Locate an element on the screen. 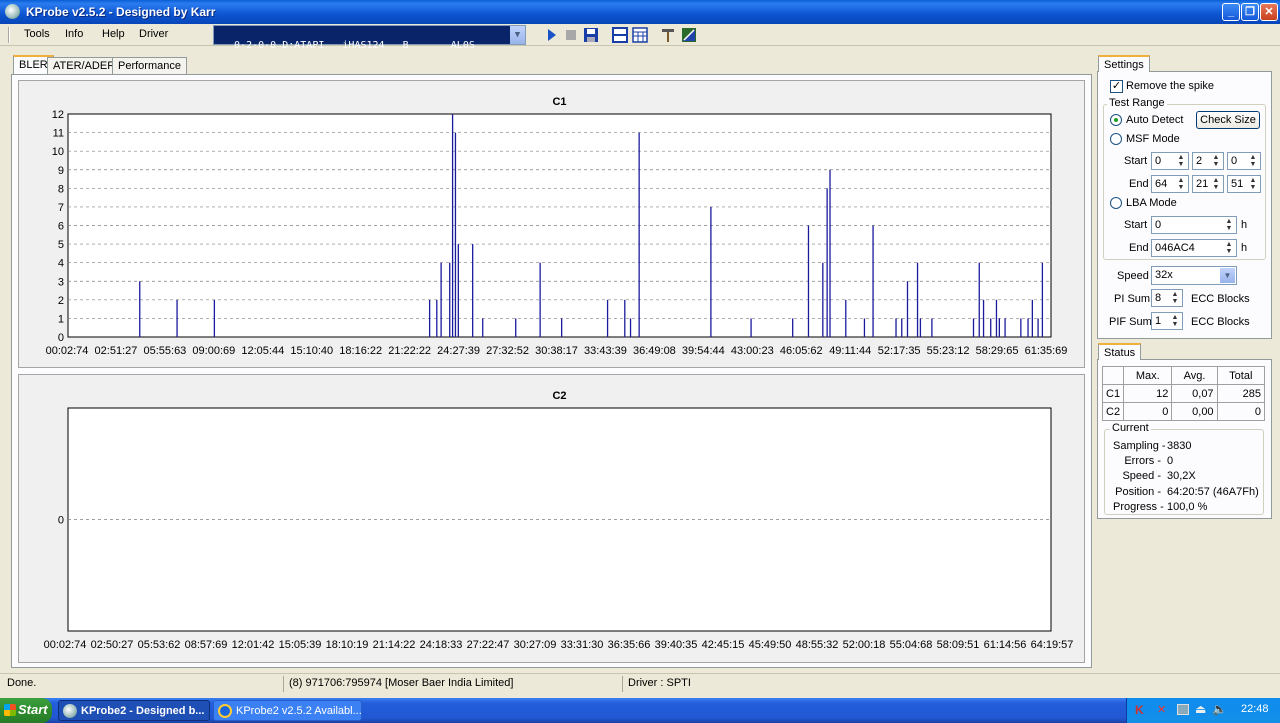 The image size is (1280, 723). play-icon is located at coordinates (552, 35).